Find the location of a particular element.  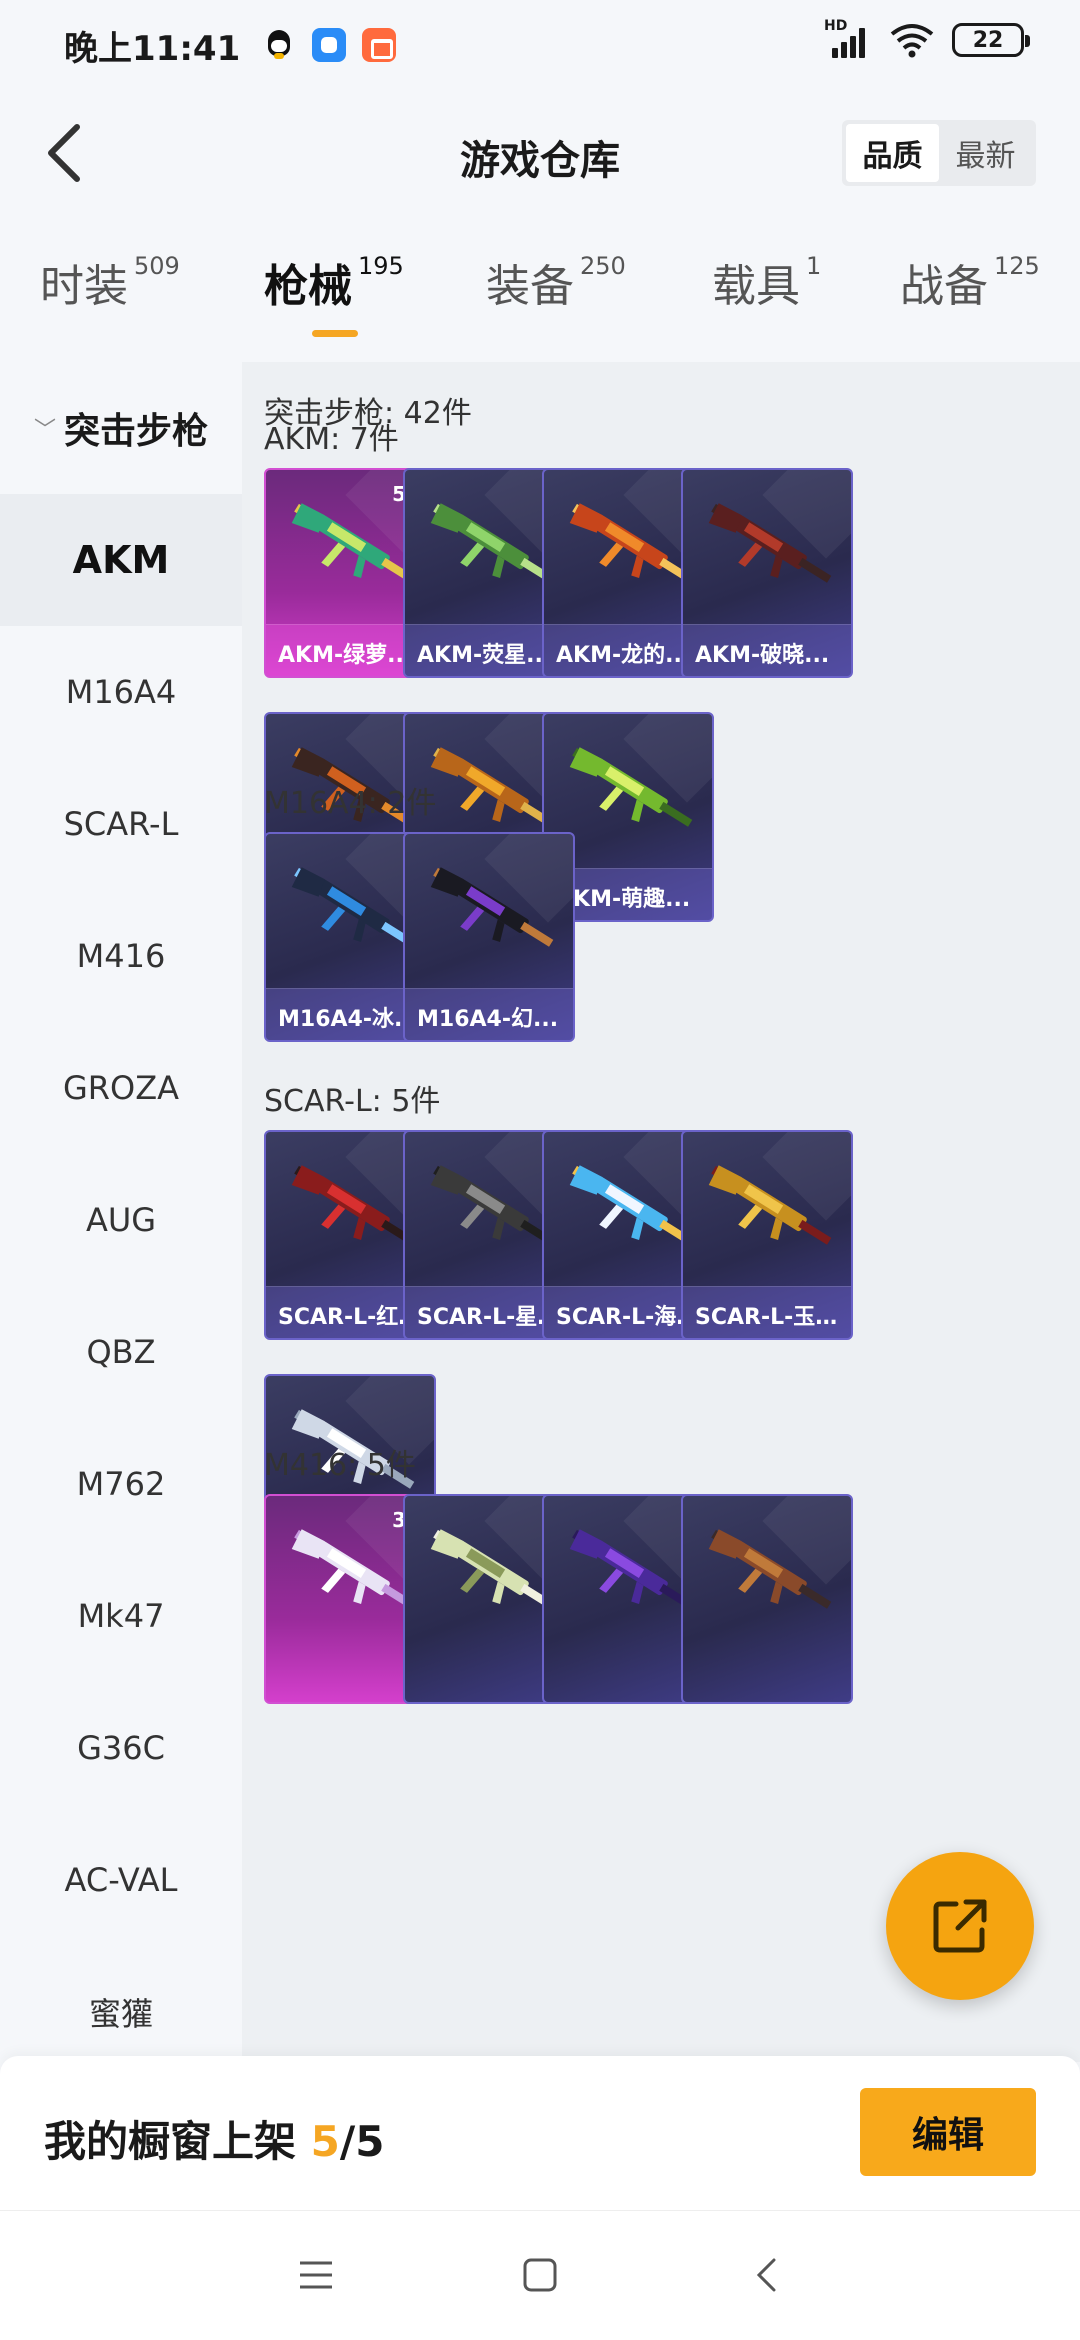

showcase-bar: 我的橱窗上架 5/5 编辑 is located at coordinates (540, 2133).